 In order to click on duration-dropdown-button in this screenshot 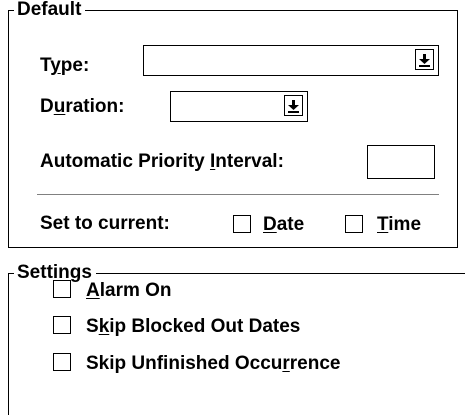, I will do `click(293, 105)`.